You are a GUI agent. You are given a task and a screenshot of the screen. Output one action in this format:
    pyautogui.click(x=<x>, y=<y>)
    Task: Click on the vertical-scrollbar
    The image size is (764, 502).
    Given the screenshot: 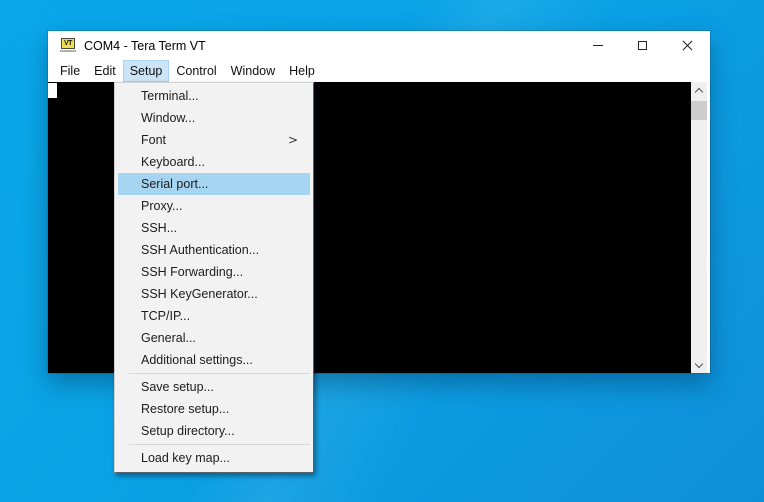 What is the action you would take?
    pyautogui.click(x=699, y=227)
    